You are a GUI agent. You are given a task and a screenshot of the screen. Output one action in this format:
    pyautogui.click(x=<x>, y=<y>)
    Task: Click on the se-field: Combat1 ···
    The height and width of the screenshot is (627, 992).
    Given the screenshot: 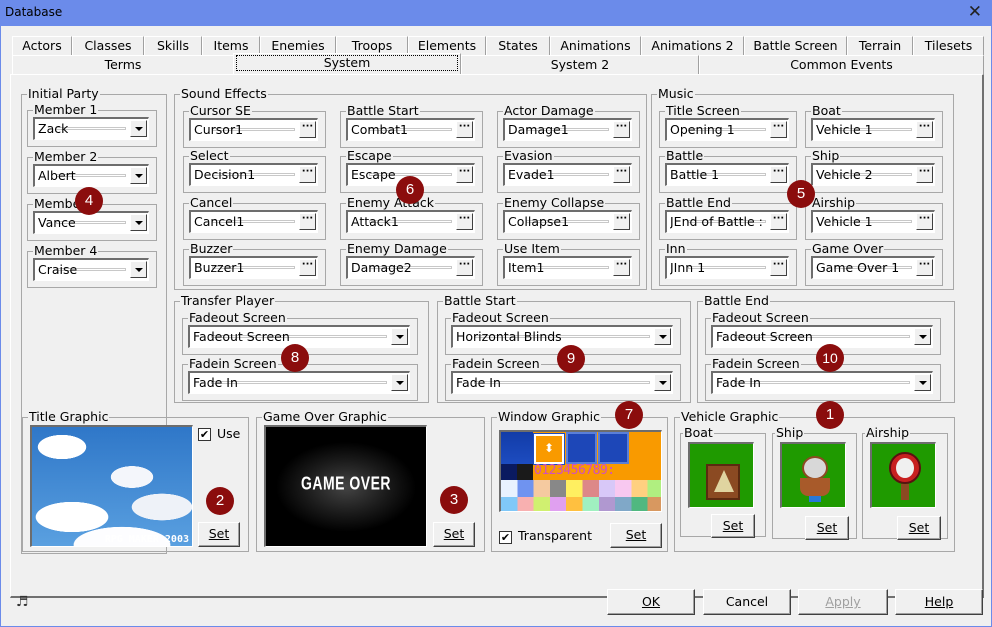 What is the action you would take?
    pyautogui.click(x=410, y=129)
    